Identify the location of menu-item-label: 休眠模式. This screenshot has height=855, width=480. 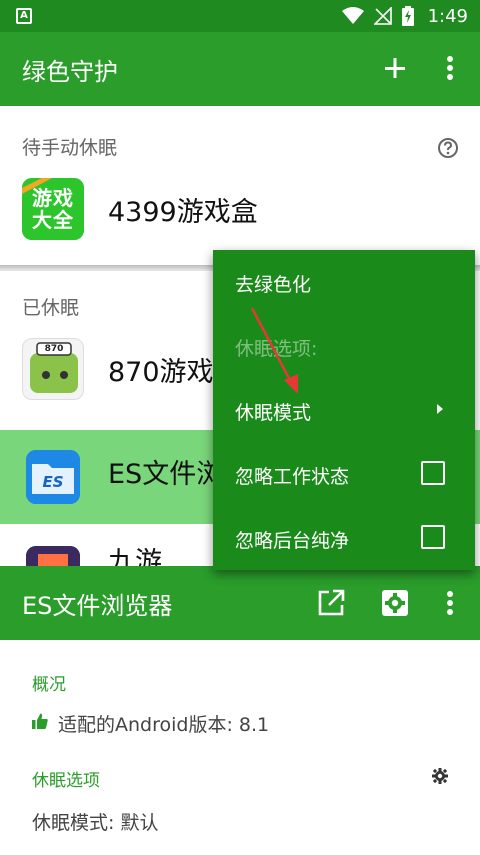
(273, 413).